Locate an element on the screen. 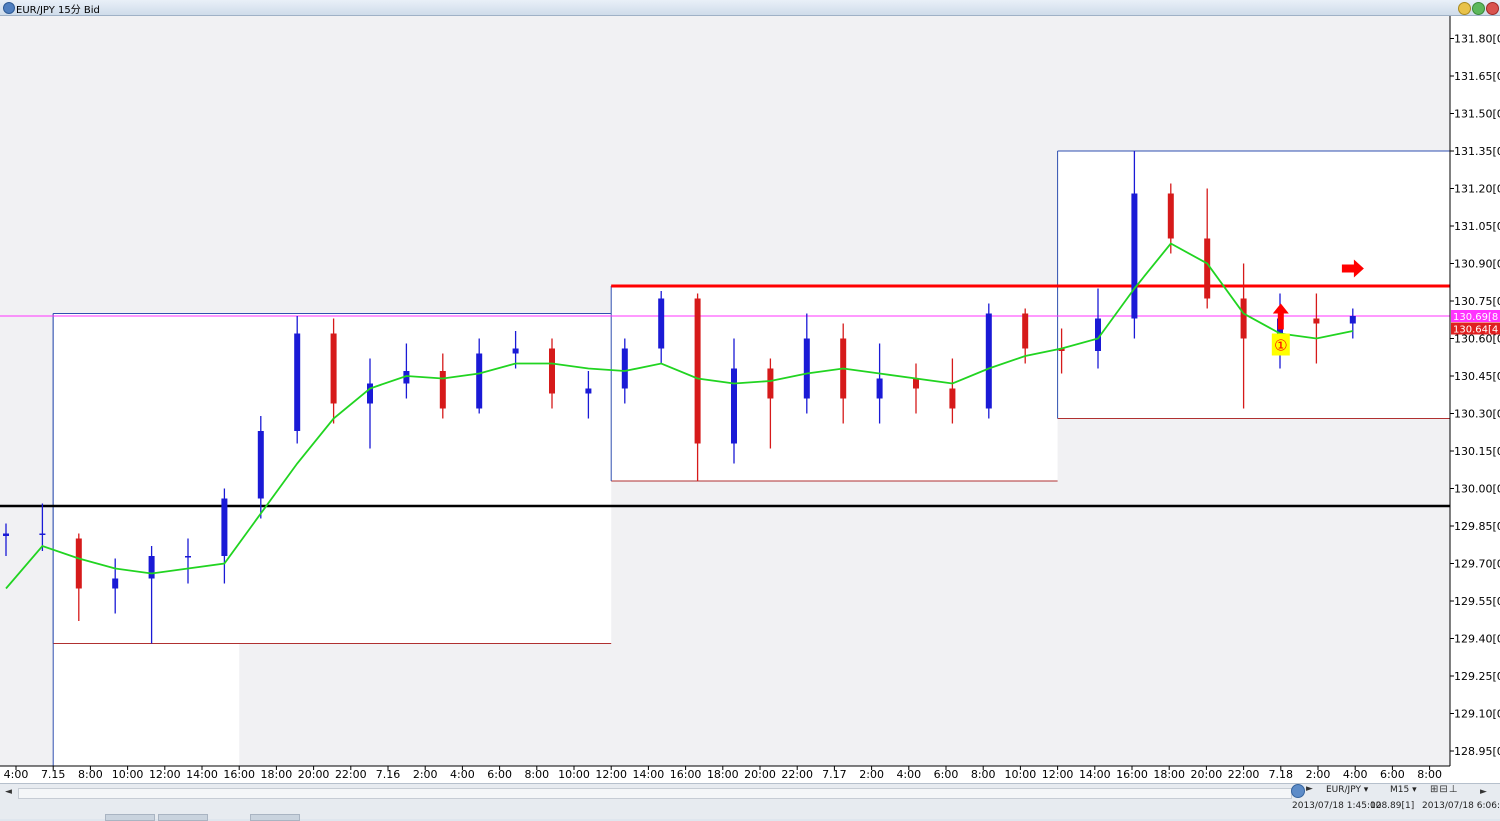 Image resolution: width=1500 pixels, height=821 pixels. minimize-button is located at coordinates (1464, 8).